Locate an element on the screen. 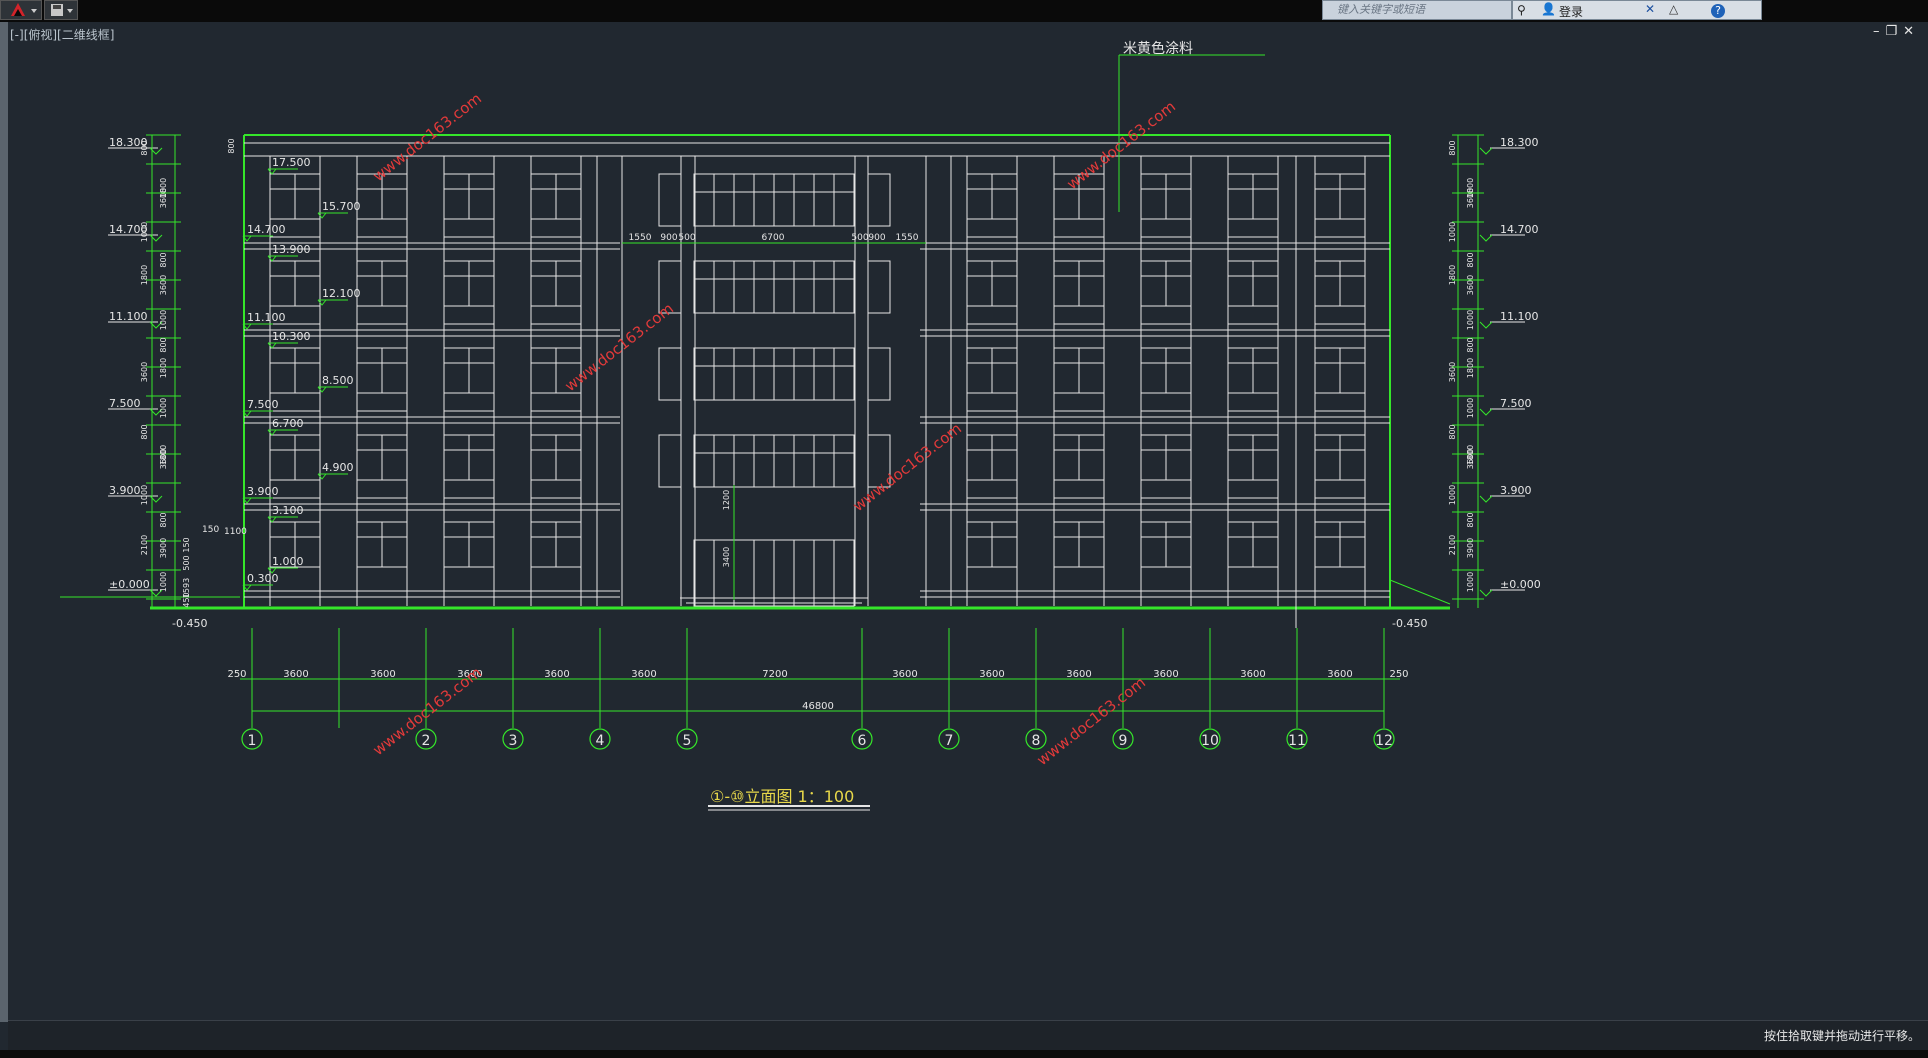 This screenshot has height=1058, width=1928. app-menu-button is located at coordinates (21, 10).